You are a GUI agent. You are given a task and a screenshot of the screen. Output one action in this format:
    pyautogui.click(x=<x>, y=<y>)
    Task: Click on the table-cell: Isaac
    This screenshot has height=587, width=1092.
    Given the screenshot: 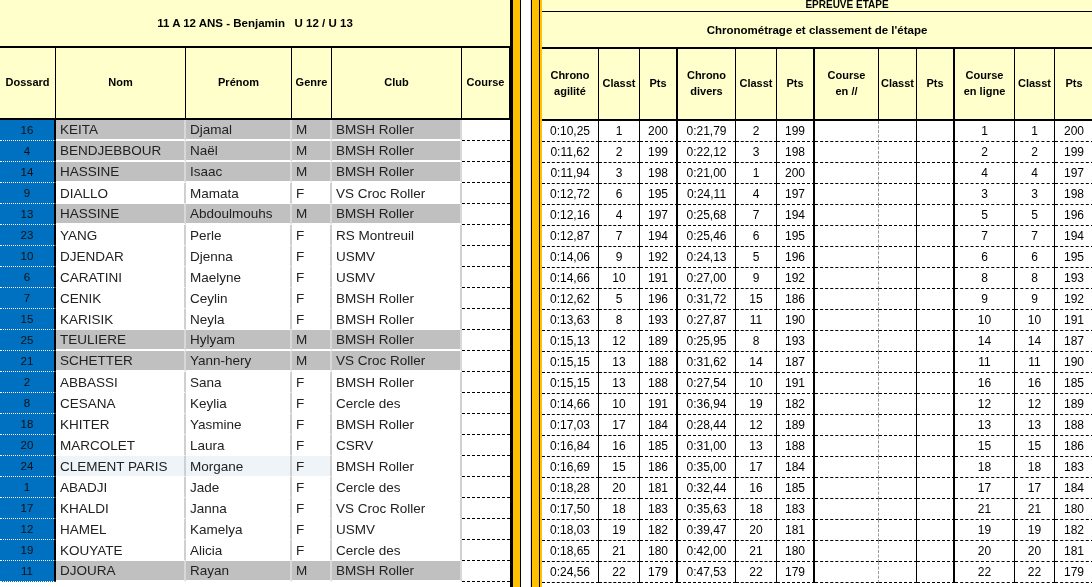 What is the action you would take?
    pyautogui.click(x=239, y=172)
    